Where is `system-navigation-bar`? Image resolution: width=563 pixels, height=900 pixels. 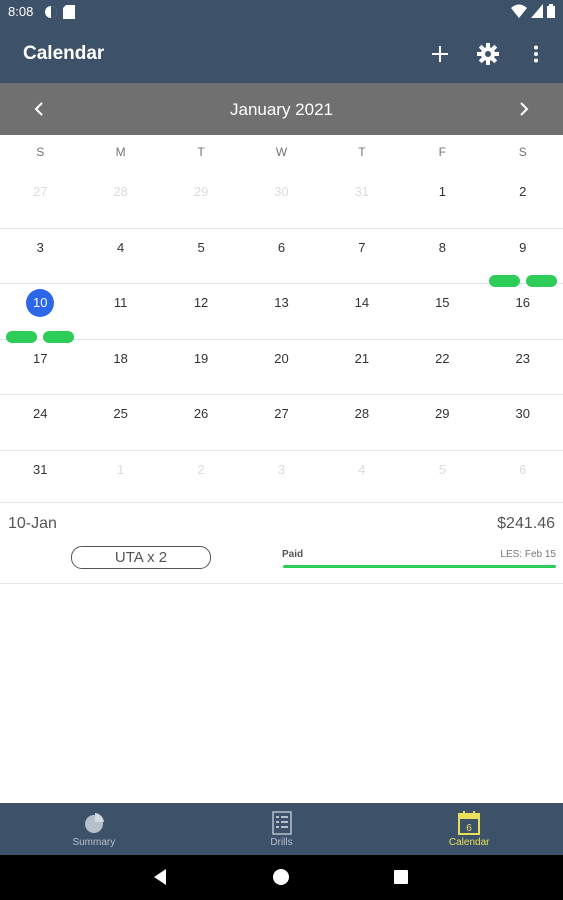
system-navigation-bar is located at coordinates (281, 877).